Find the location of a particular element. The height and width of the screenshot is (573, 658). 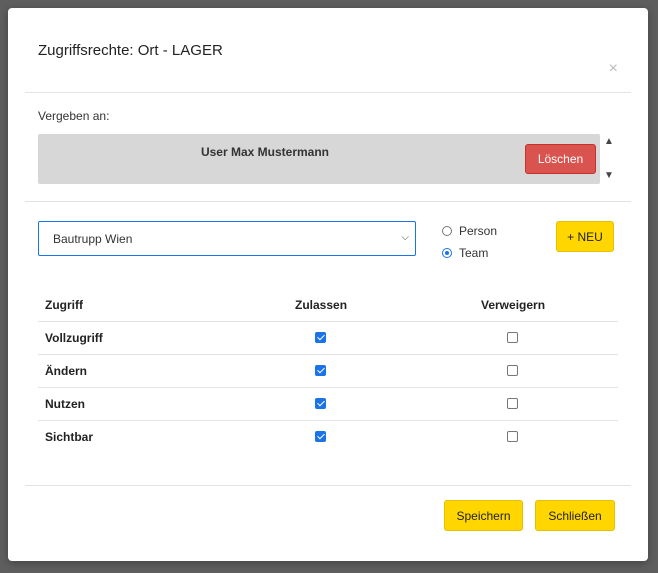

row-label: Vollzugriff is located at coordinates (74, 338).